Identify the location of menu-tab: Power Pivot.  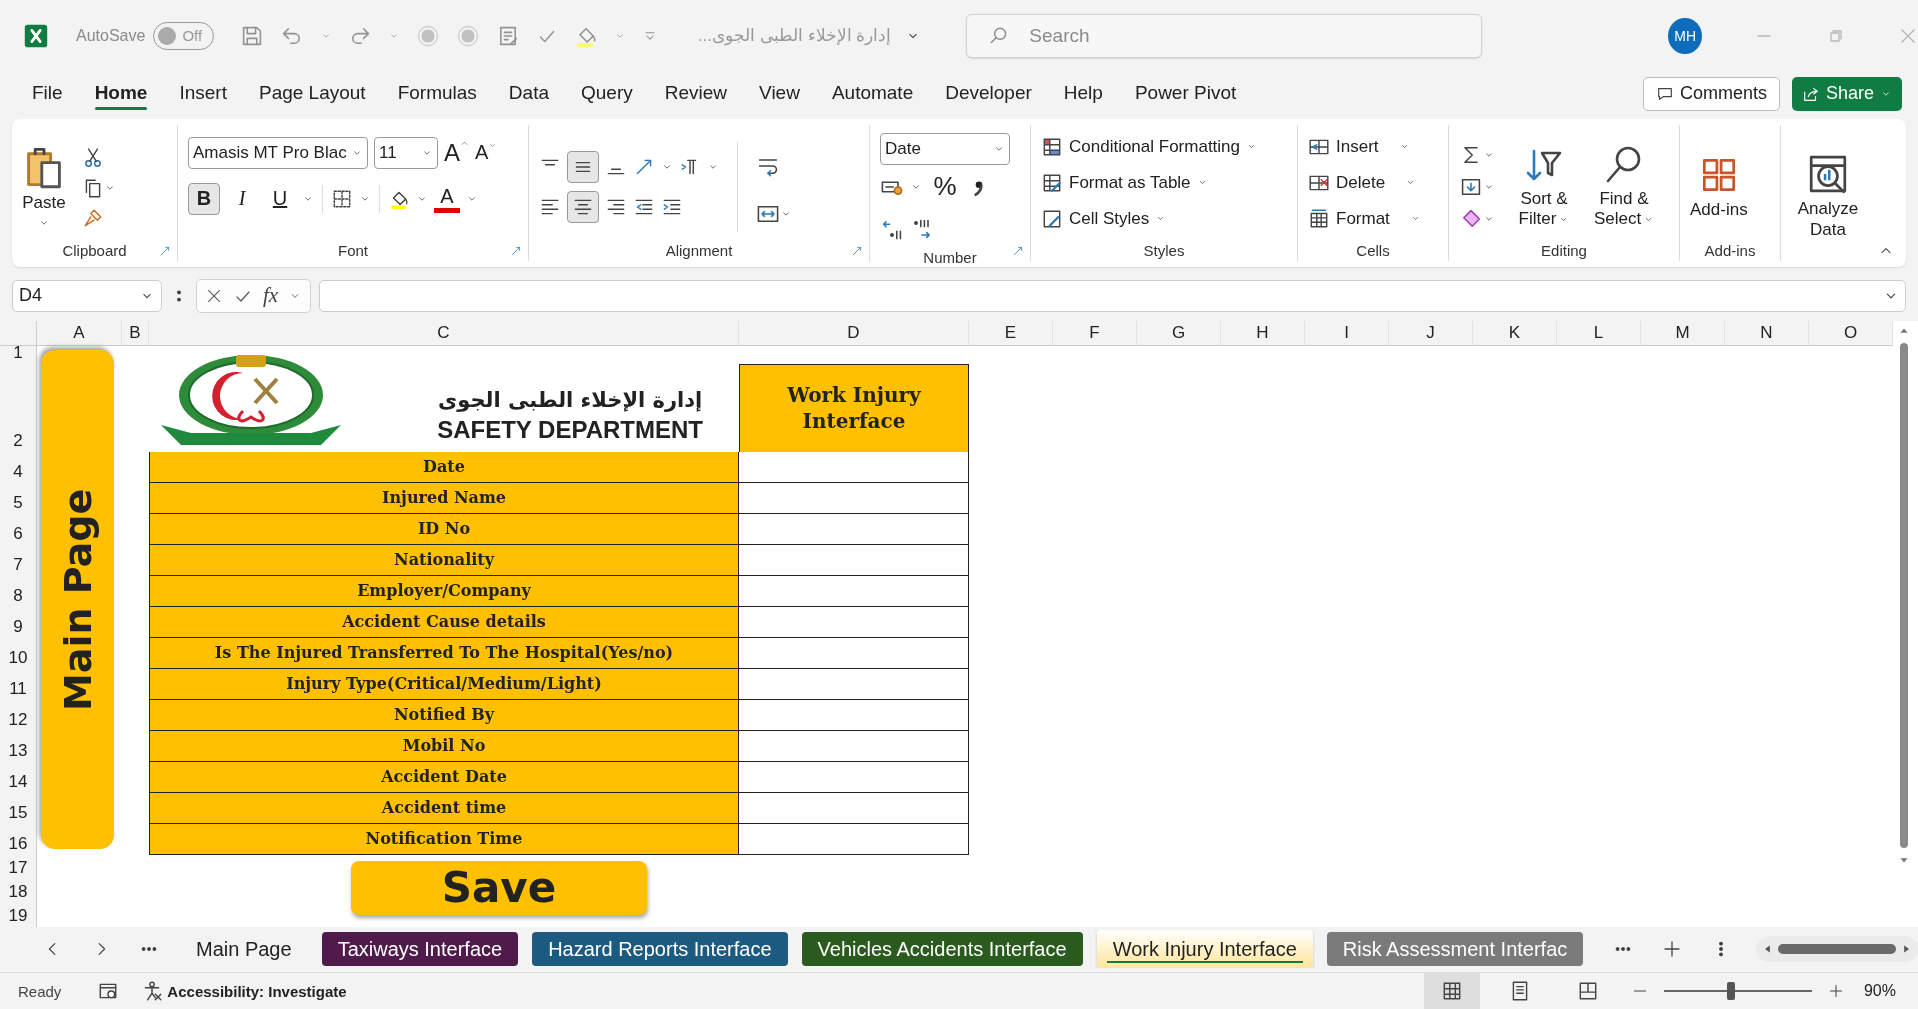
(1185, 93).